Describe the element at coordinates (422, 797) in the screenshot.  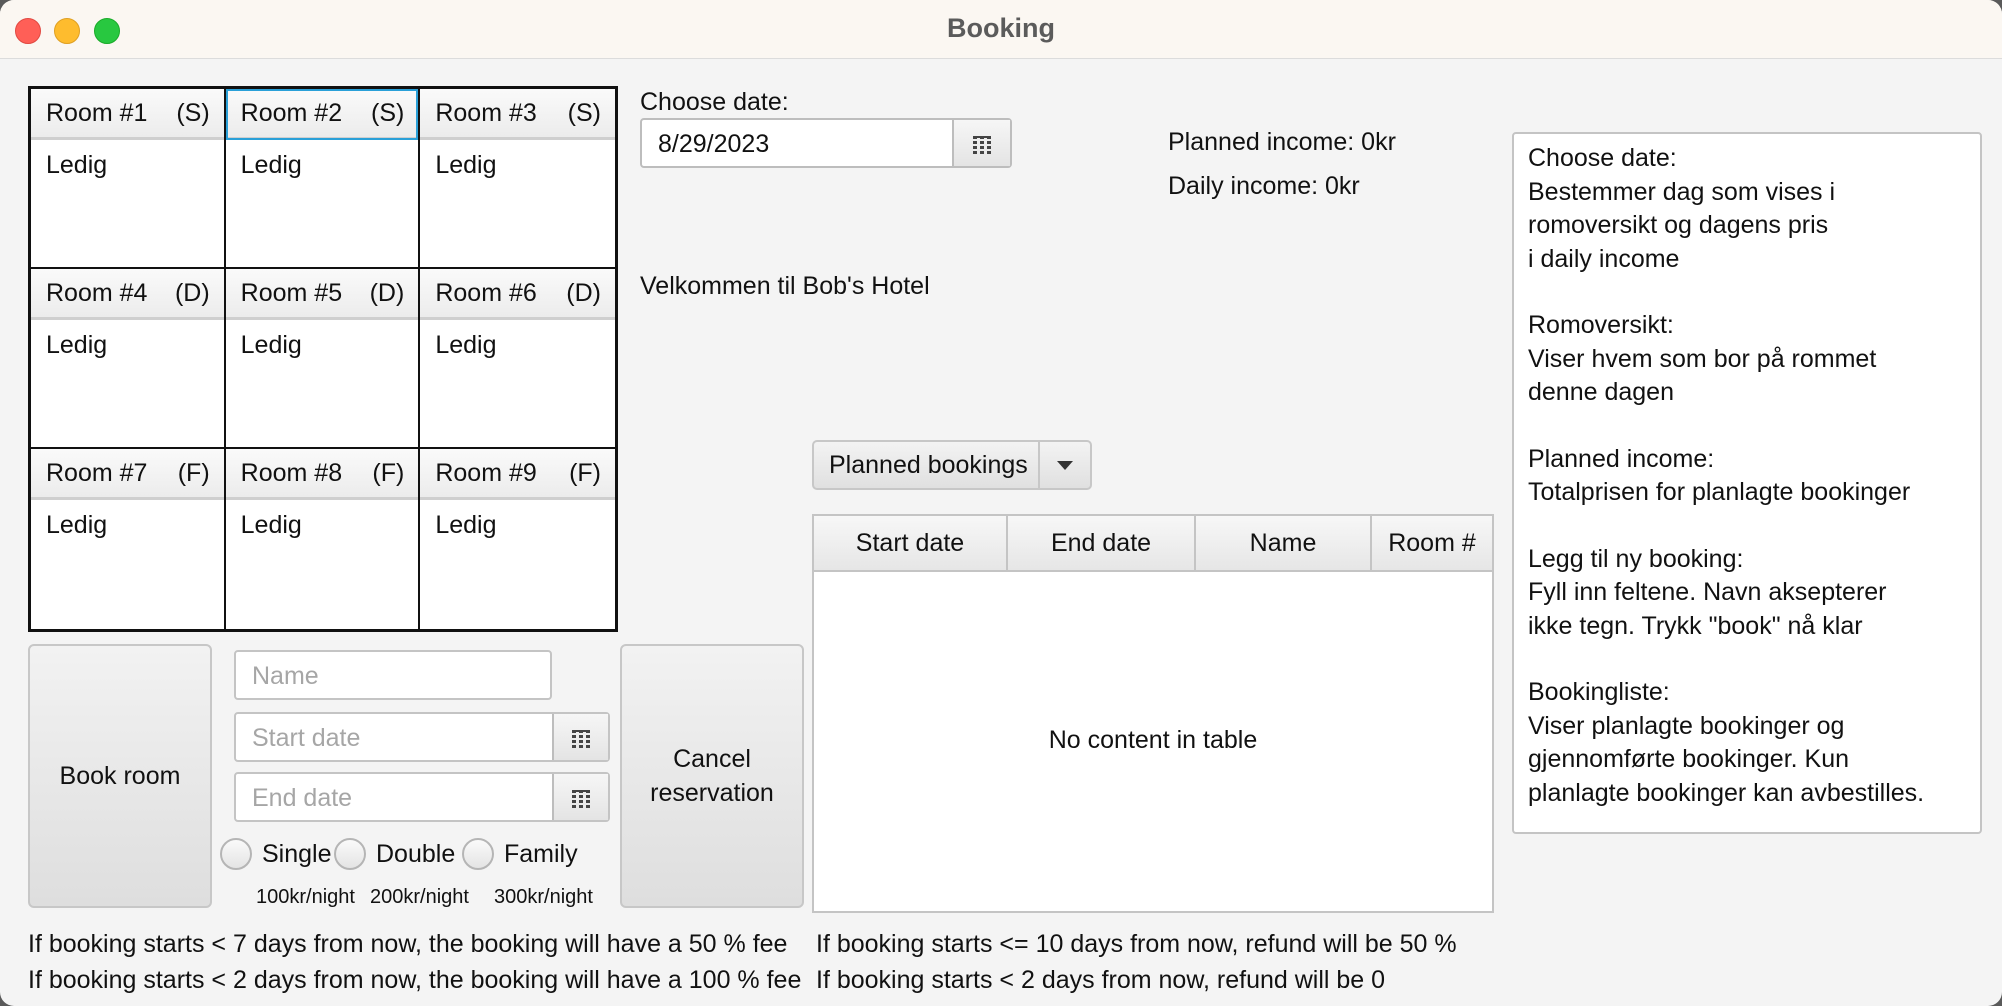
I see `end-date-input: End date` at that location.